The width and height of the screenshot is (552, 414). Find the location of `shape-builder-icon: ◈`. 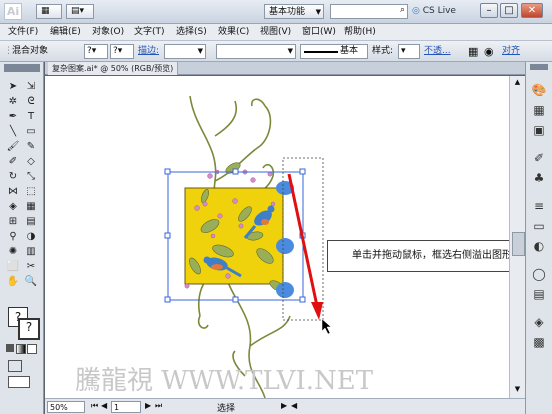

shape-builder-icon: ◈ is located at coordinates (13, 207).